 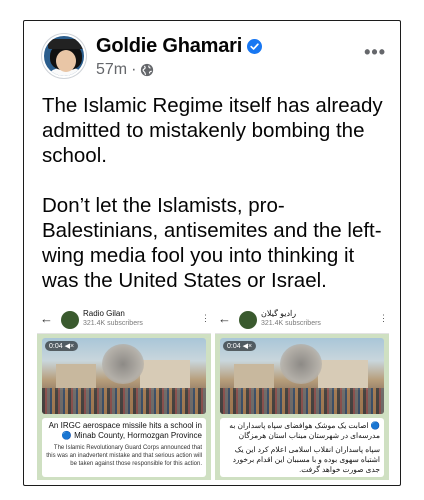 What do you see at coordinates (255, 46) in the screenshot?
I see `verified-badge-icon` at bounding box center [255, 46].